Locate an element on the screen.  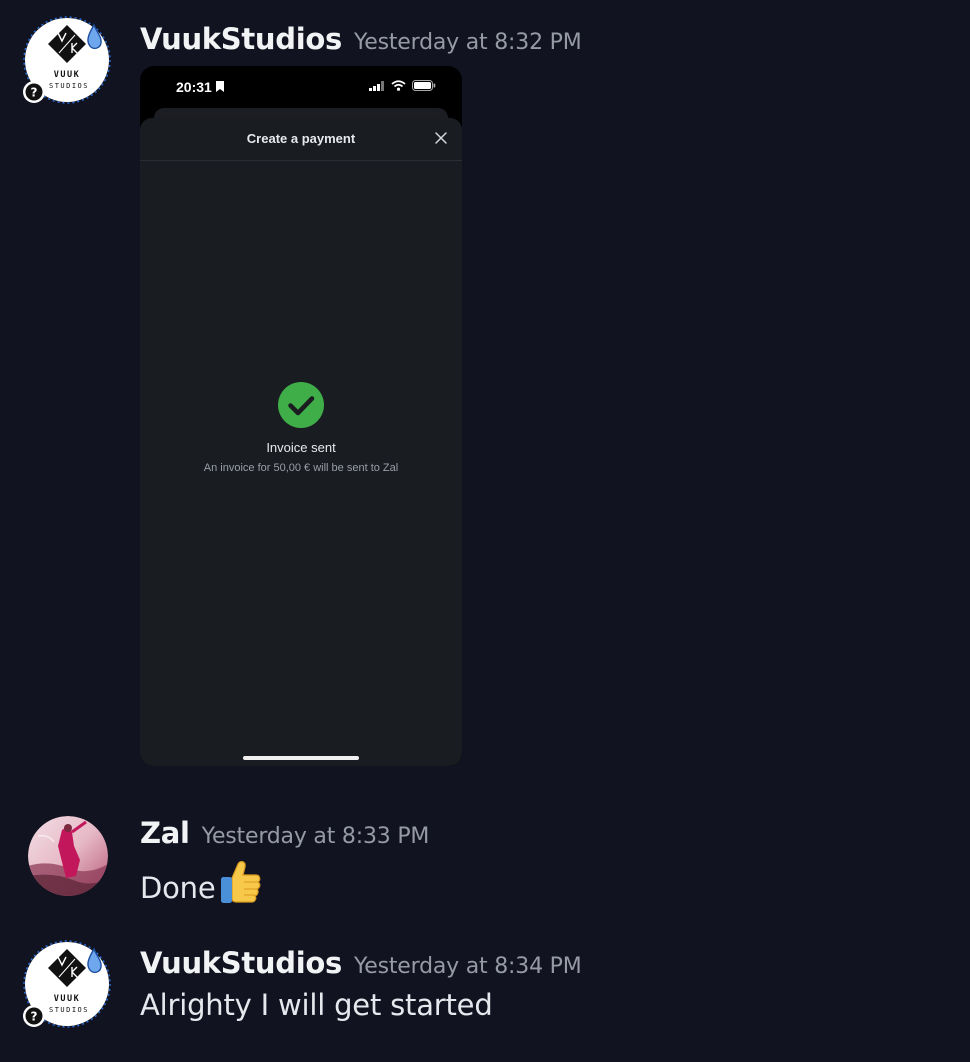
sheet-header: Create a payment is located at coordinates (301, 139).